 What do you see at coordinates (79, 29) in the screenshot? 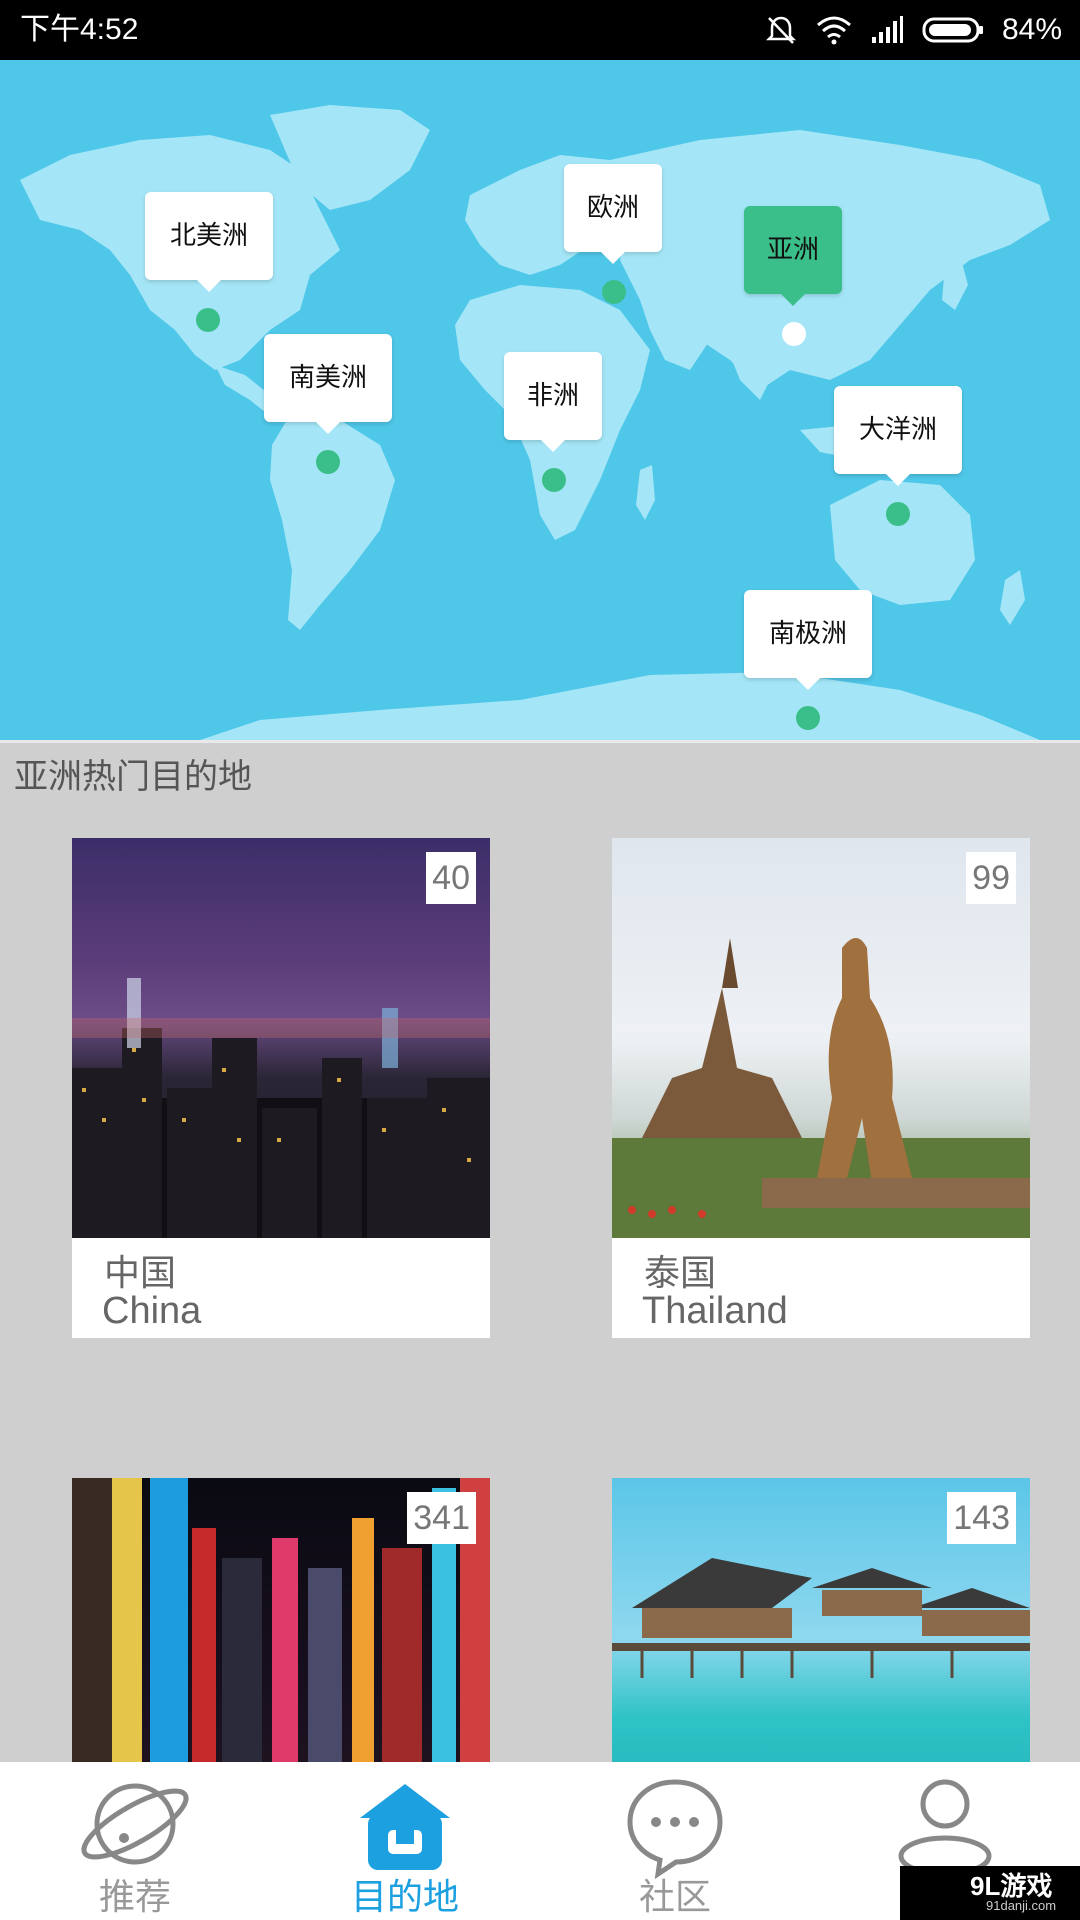
I see `status-time: 下午4:52` at bounding box center [79, 29].